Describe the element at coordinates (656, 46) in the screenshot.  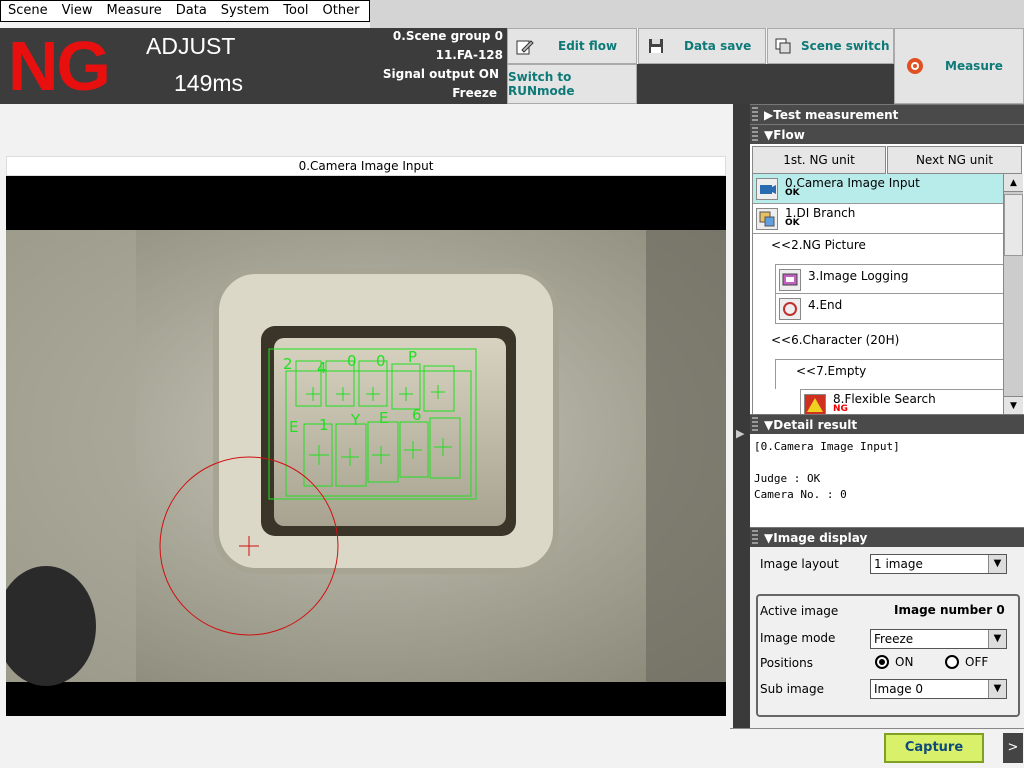
I see `floppy-disk-icon` at that location.